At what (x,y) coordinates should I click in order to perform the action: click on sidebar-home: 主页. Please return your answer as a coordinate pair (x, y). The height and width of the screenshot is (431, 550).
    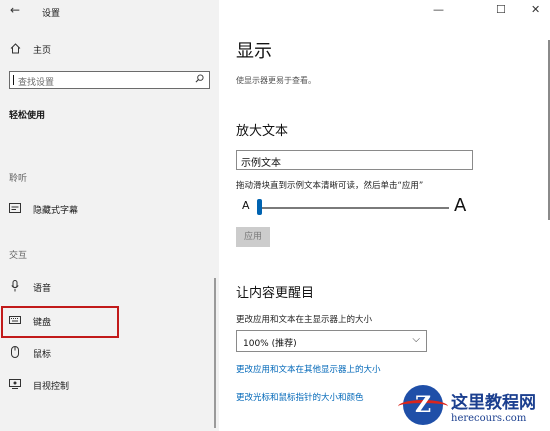
    Looking at the image, I should click on (69, 49).